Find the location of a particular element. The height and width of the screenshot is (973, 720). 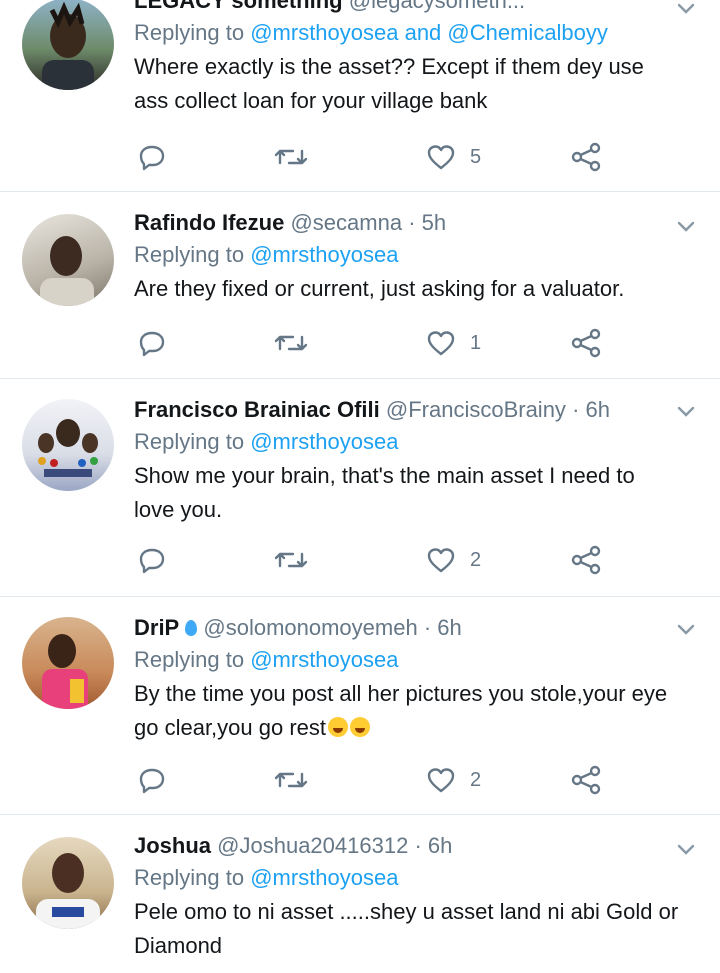

display-name: LEGACY something is located at coordinates (238, 6).